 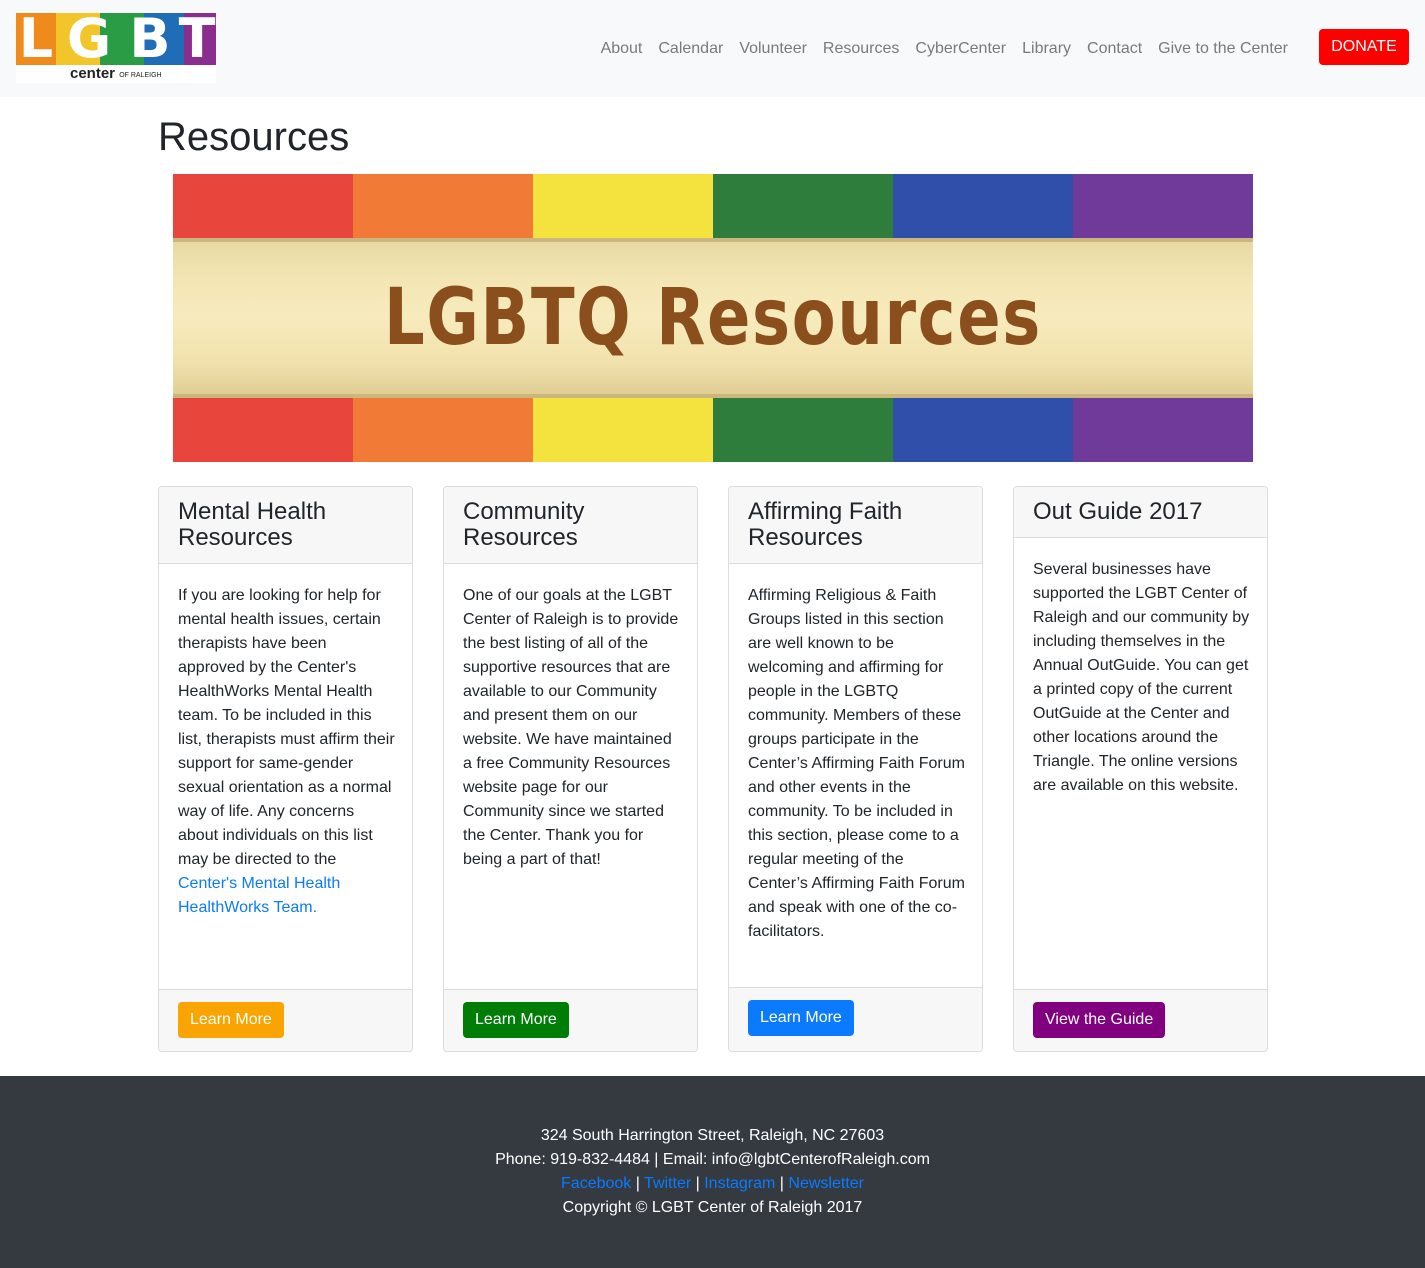 What do you see at coordinates (622, 49) in the screenshot?
I see `nav-link-about: About` at bounding box center [622, 49].